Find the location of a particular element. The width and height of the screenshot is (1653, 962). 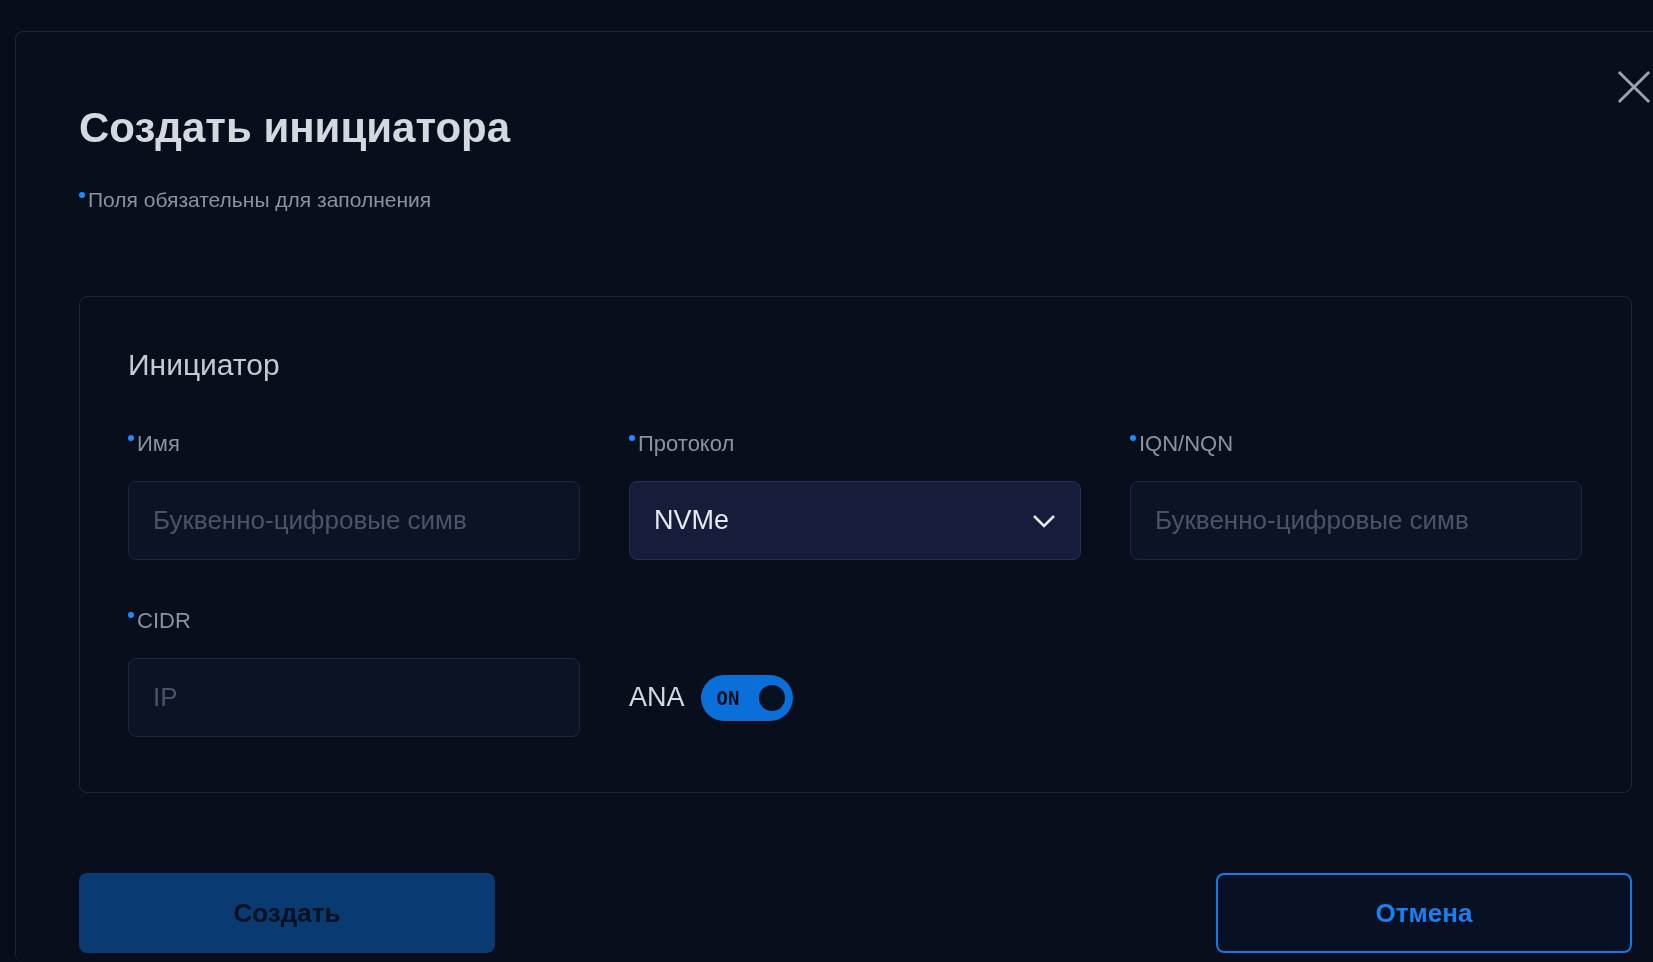

cancel-button: Отмена is located at coordinates (1424, 913).